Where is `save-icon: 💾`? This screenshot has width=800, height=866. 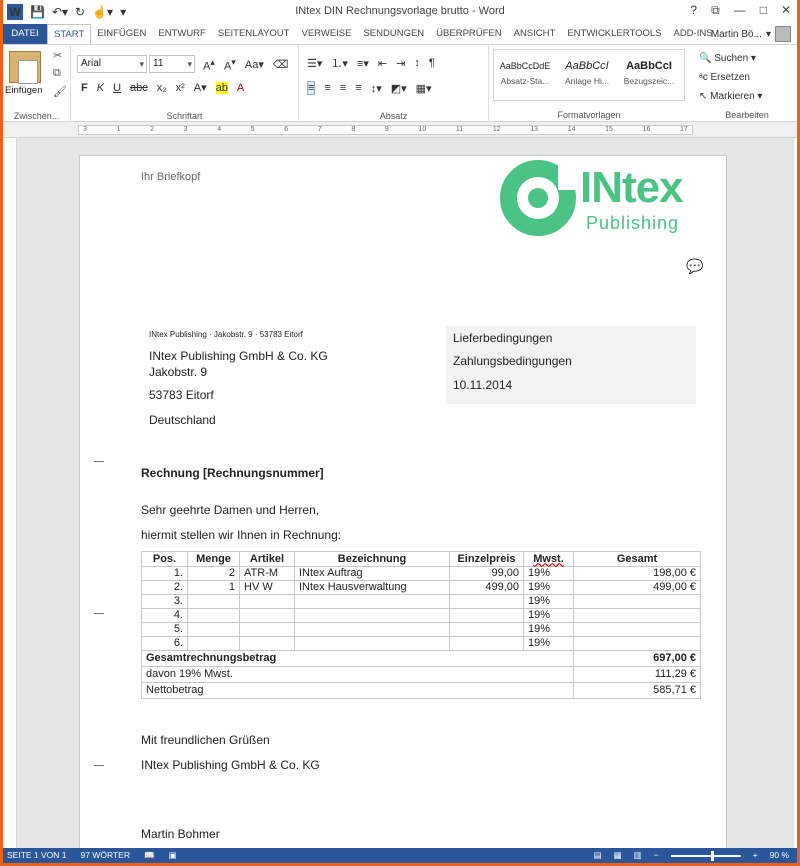
save-icon: 💾 is located at coordinates (37, 12).